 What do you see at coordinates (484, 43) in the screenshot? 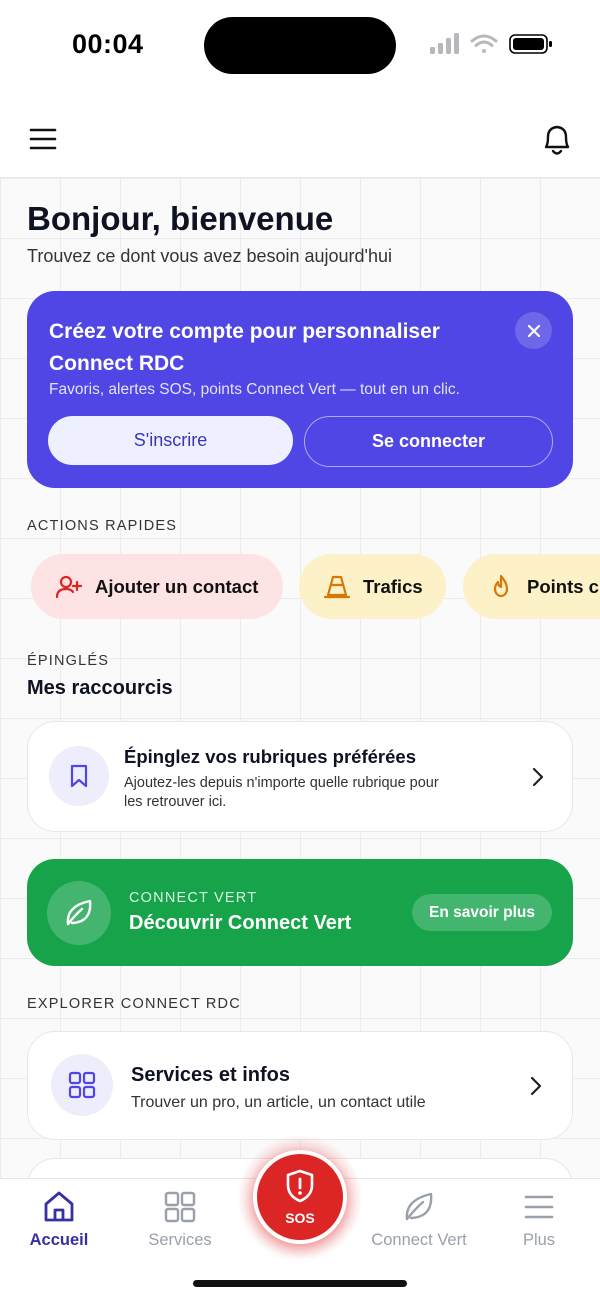
I see `wifi-icon` at bounding box center [484, 43].